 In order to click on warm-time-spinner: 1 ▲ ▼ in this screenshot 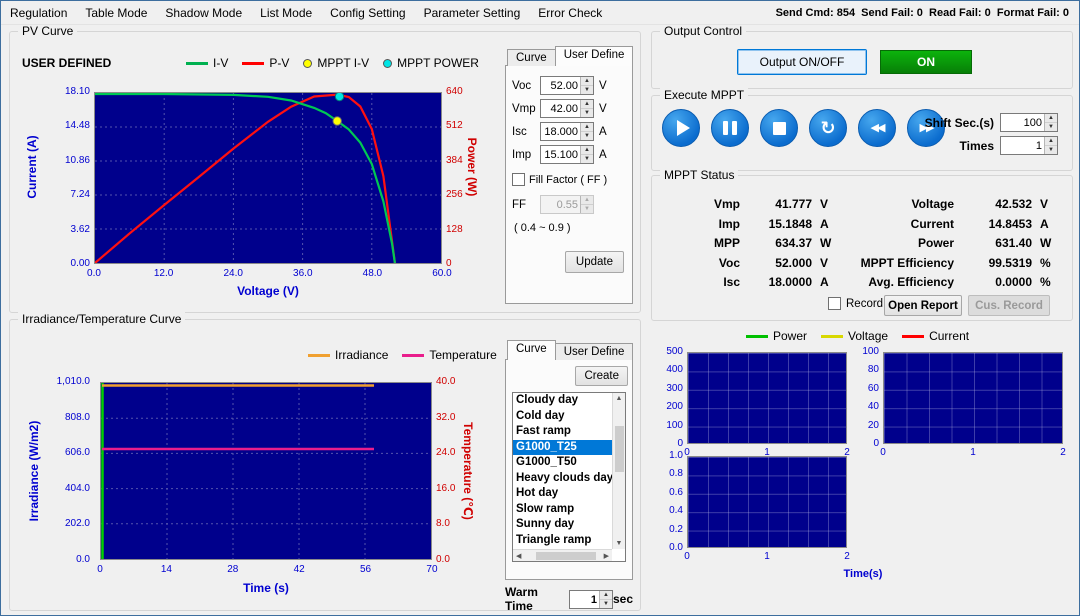, I will do `click(591, 599)`.